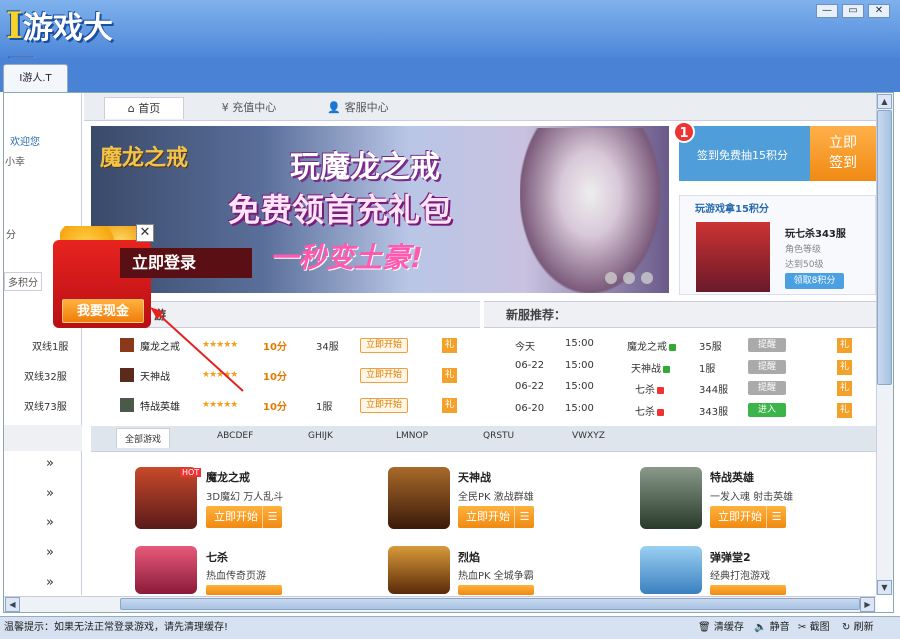 This screenshot has width=900, height=639. Describe the element at coordinates (235, 436) in the screenshot. I see `filter-tab: ABCDEF` at that location.